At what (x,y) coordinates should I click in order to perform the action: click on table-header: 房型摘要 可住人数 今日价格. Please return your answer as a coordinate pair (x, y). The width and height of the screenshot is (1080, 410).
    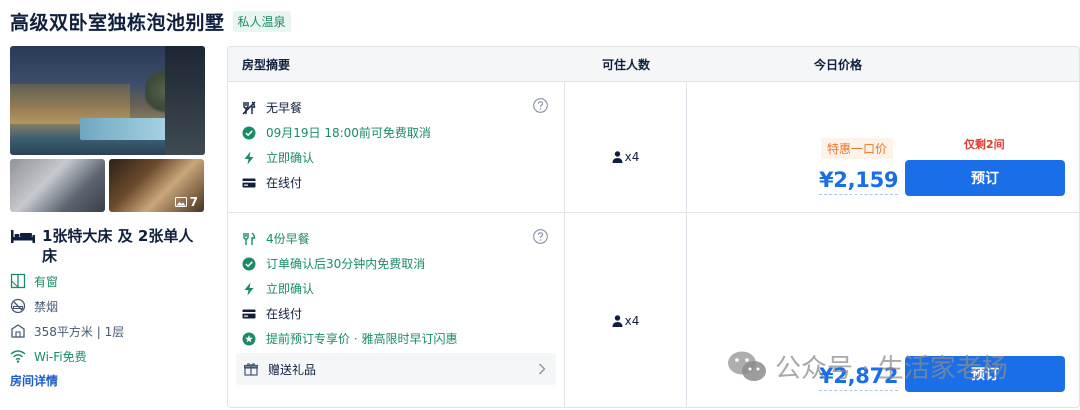
    Looking at the image, I should click on (653, 64).